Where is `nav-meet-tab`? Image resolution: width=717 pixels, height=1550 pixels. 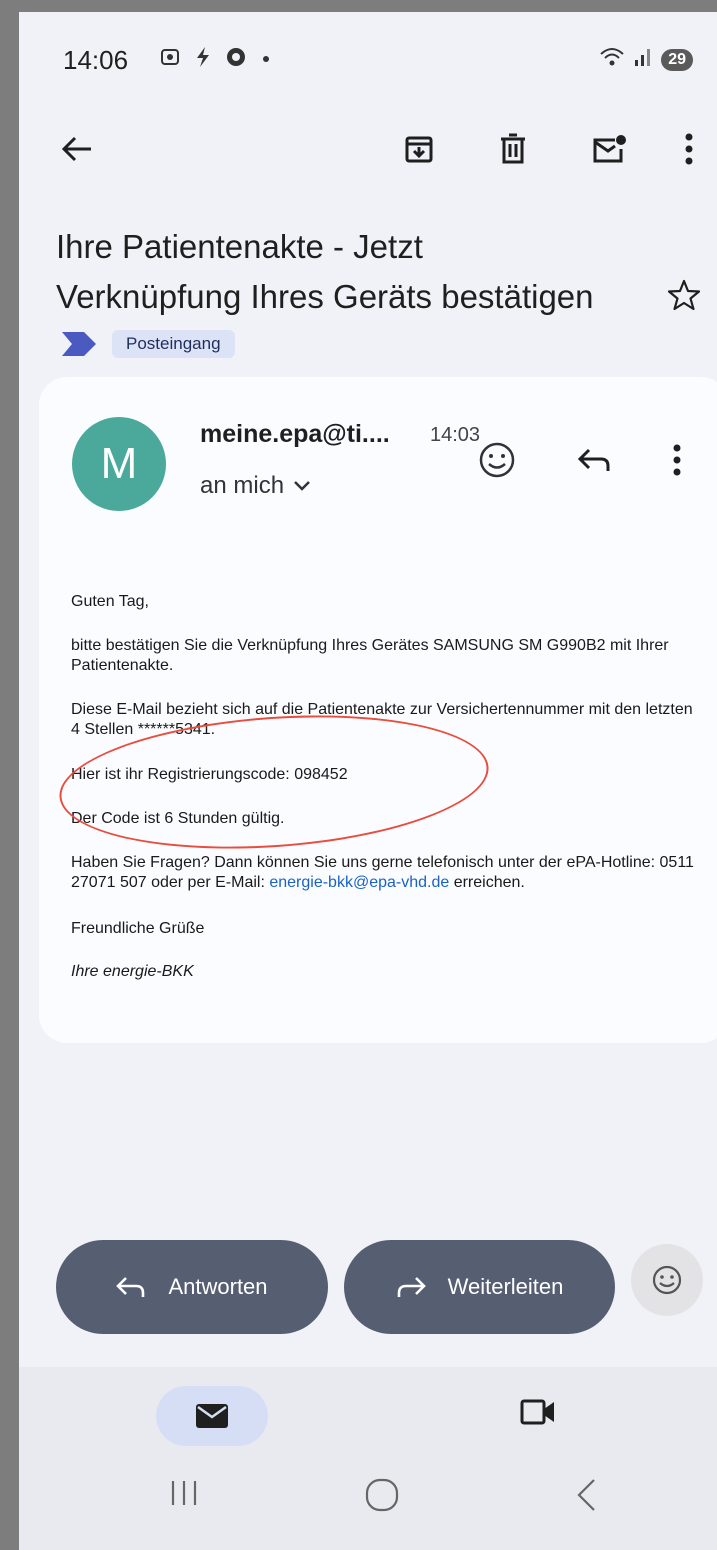 nav-meet-tab is located at coordinates (538, 1414).